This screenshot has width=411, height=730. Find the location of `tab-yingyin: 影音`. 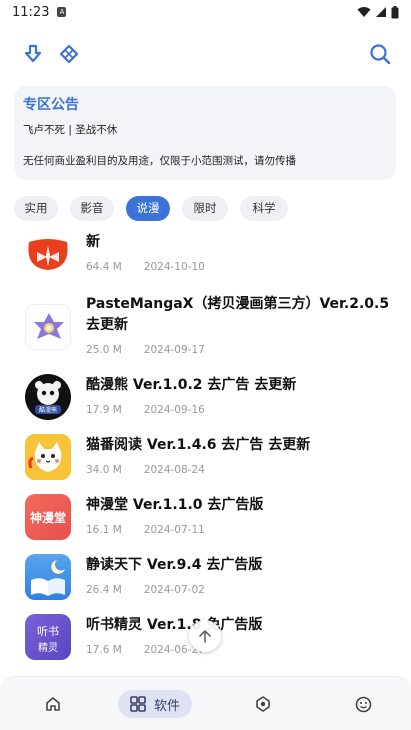

tab-yingyin: 影音 is located at coordinates (92, 208).